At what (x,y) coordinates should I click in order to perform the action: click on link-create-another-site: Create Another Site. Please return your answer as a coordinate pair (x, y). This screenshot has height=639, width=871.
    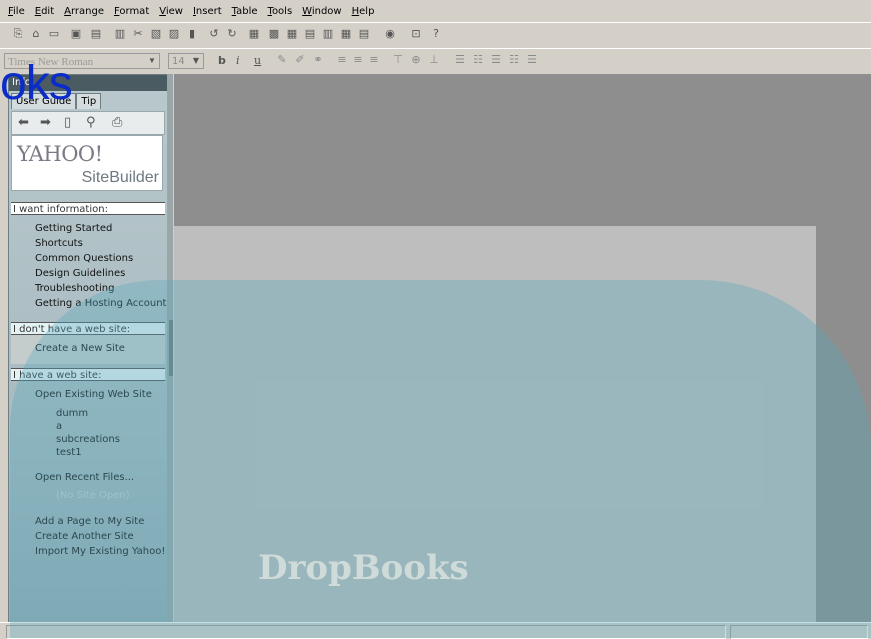
    Looking at the image, I should click on (84, 536).